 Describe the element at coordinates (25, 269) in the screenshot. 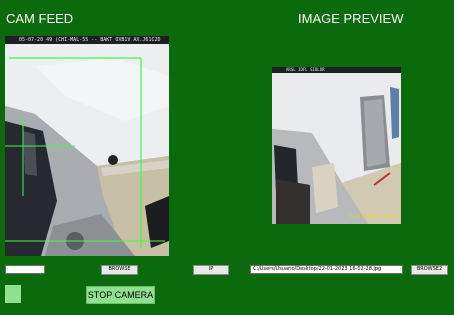

I see `image-path-entry` at that location.